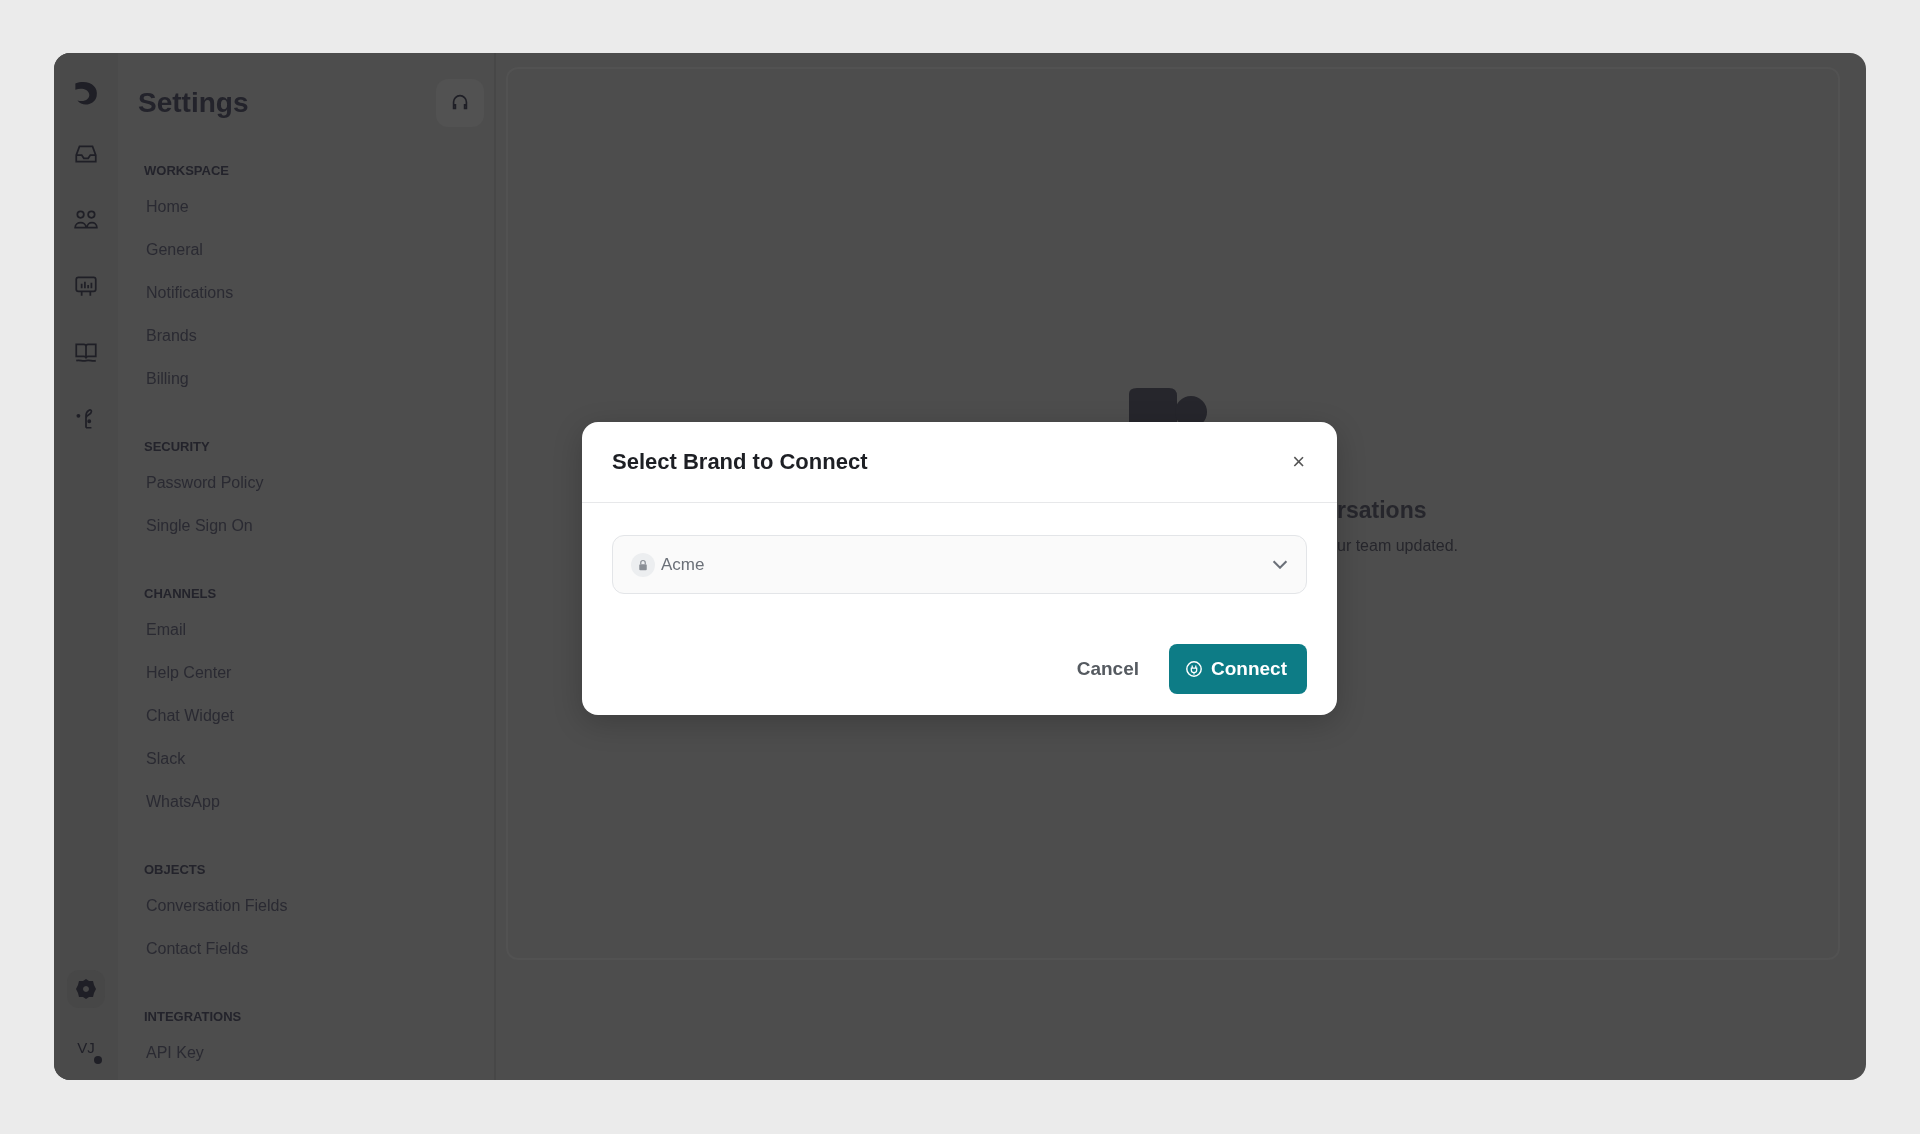  I want to click on chart-board-icon, so click(86, 286).